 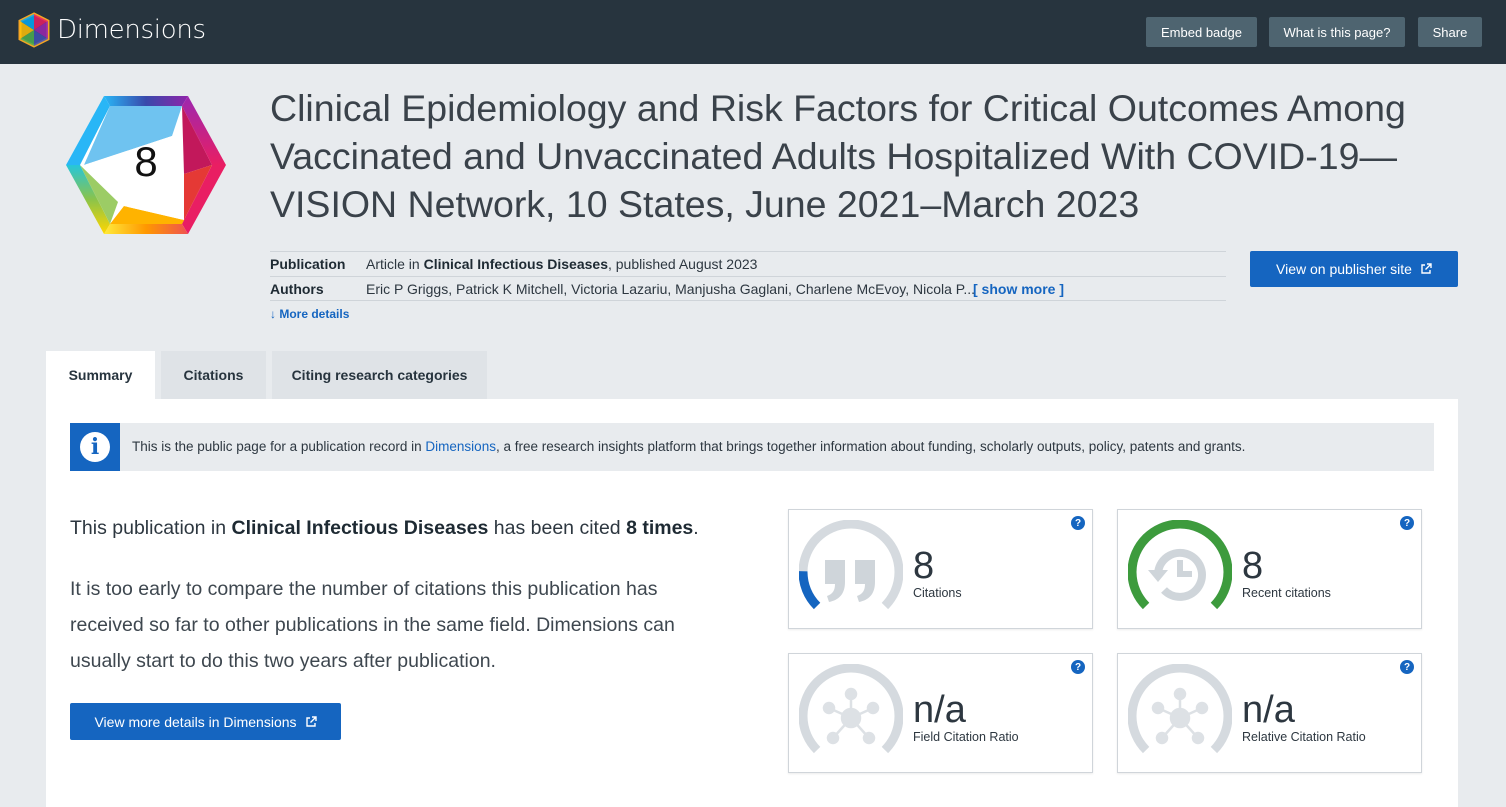 What do you see at coordinates (1450, 32) in the screenshot?
I see `share-button: Share` at bounding box center [1450, 32].